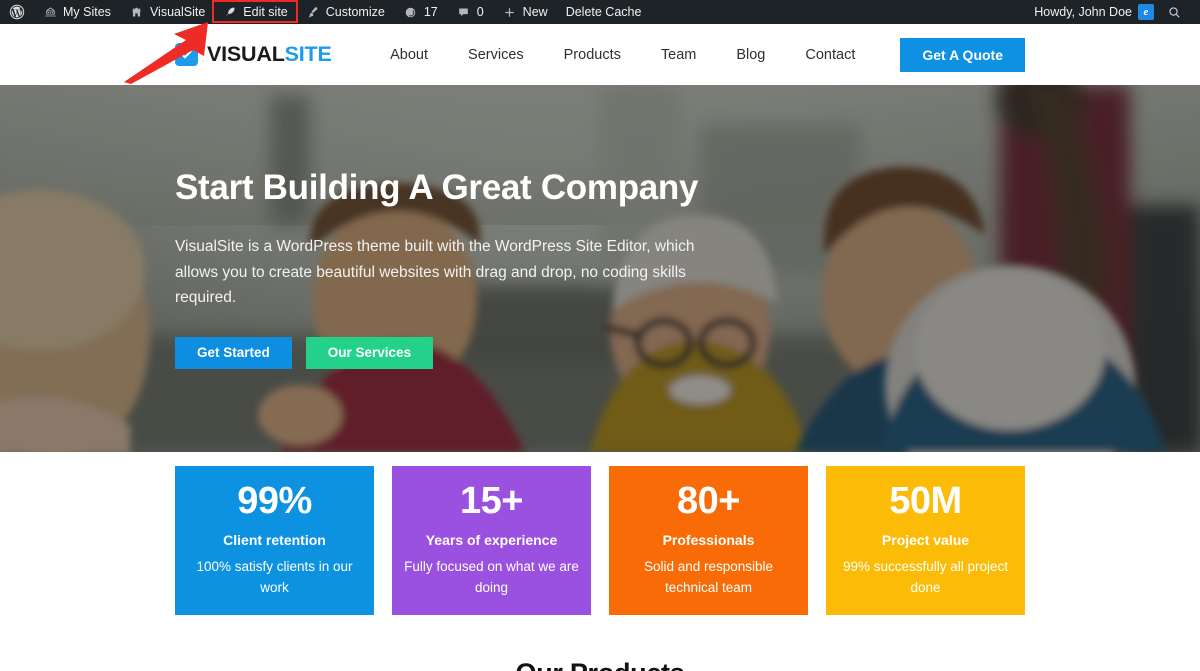 Image resolution: width=1200 pixels, height=671 pixels. What do you see at coordinates (411, 12) in the screenshot?
I see `updates-refresh-icon` at bounding box center [411, 12].